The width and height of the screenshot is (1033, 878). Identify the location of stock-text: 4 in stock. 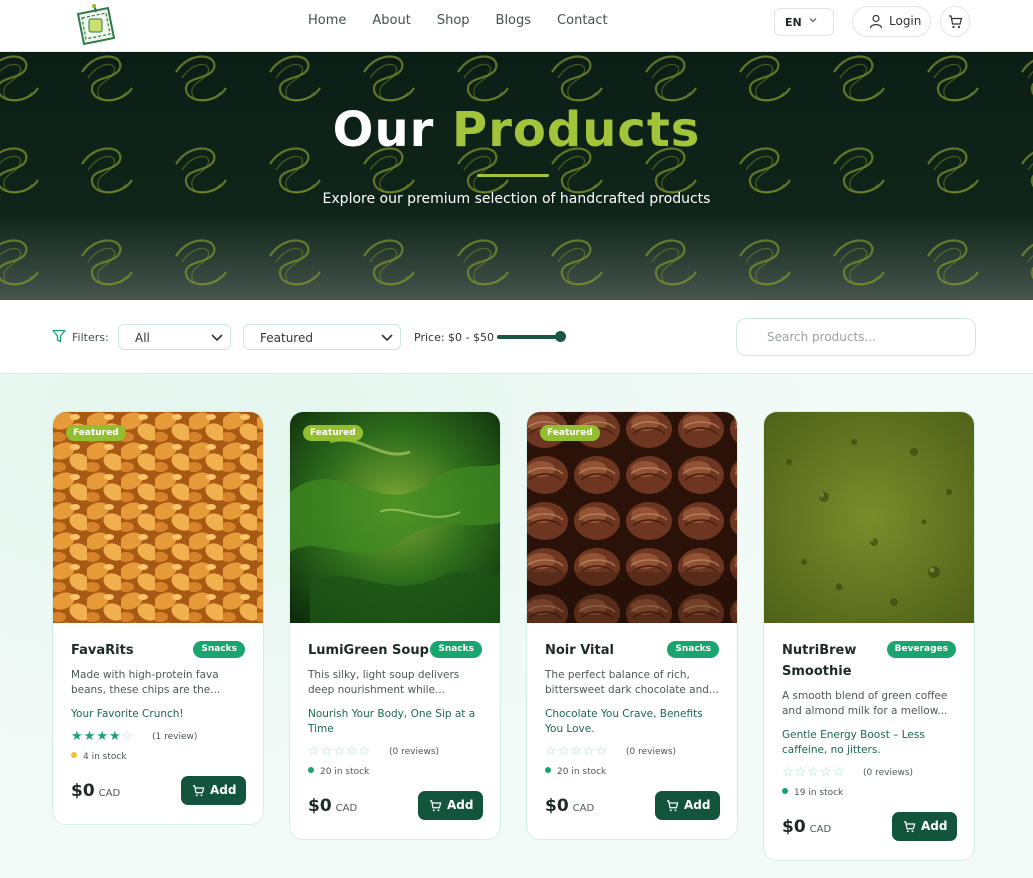
(105, 757).